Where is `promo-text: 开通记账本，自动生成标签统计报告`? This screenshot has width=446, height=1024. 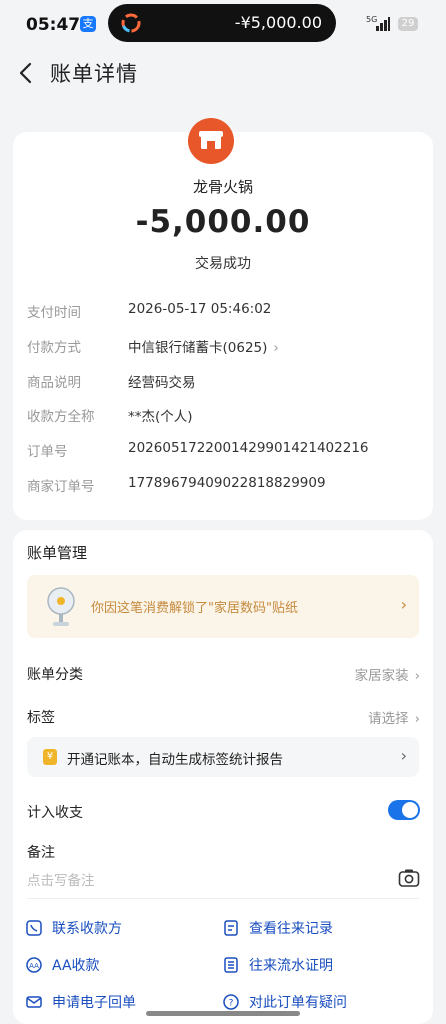 promo-text: 开通记账本，自动生成标签统计报告 is located at coordinates (175, 760).